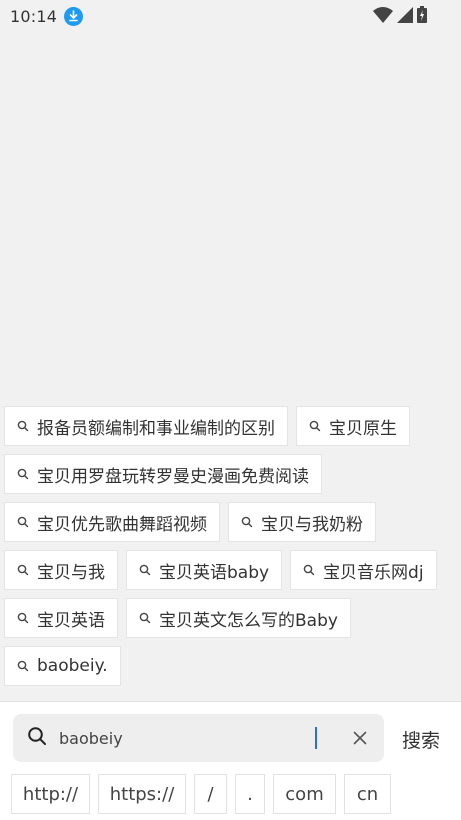 The width and height of the screenshot is (461, 820). Describe the element at coordinates (363, 428) in the screenshot. I see `suggestion-text: 宝贝原生` at that location.